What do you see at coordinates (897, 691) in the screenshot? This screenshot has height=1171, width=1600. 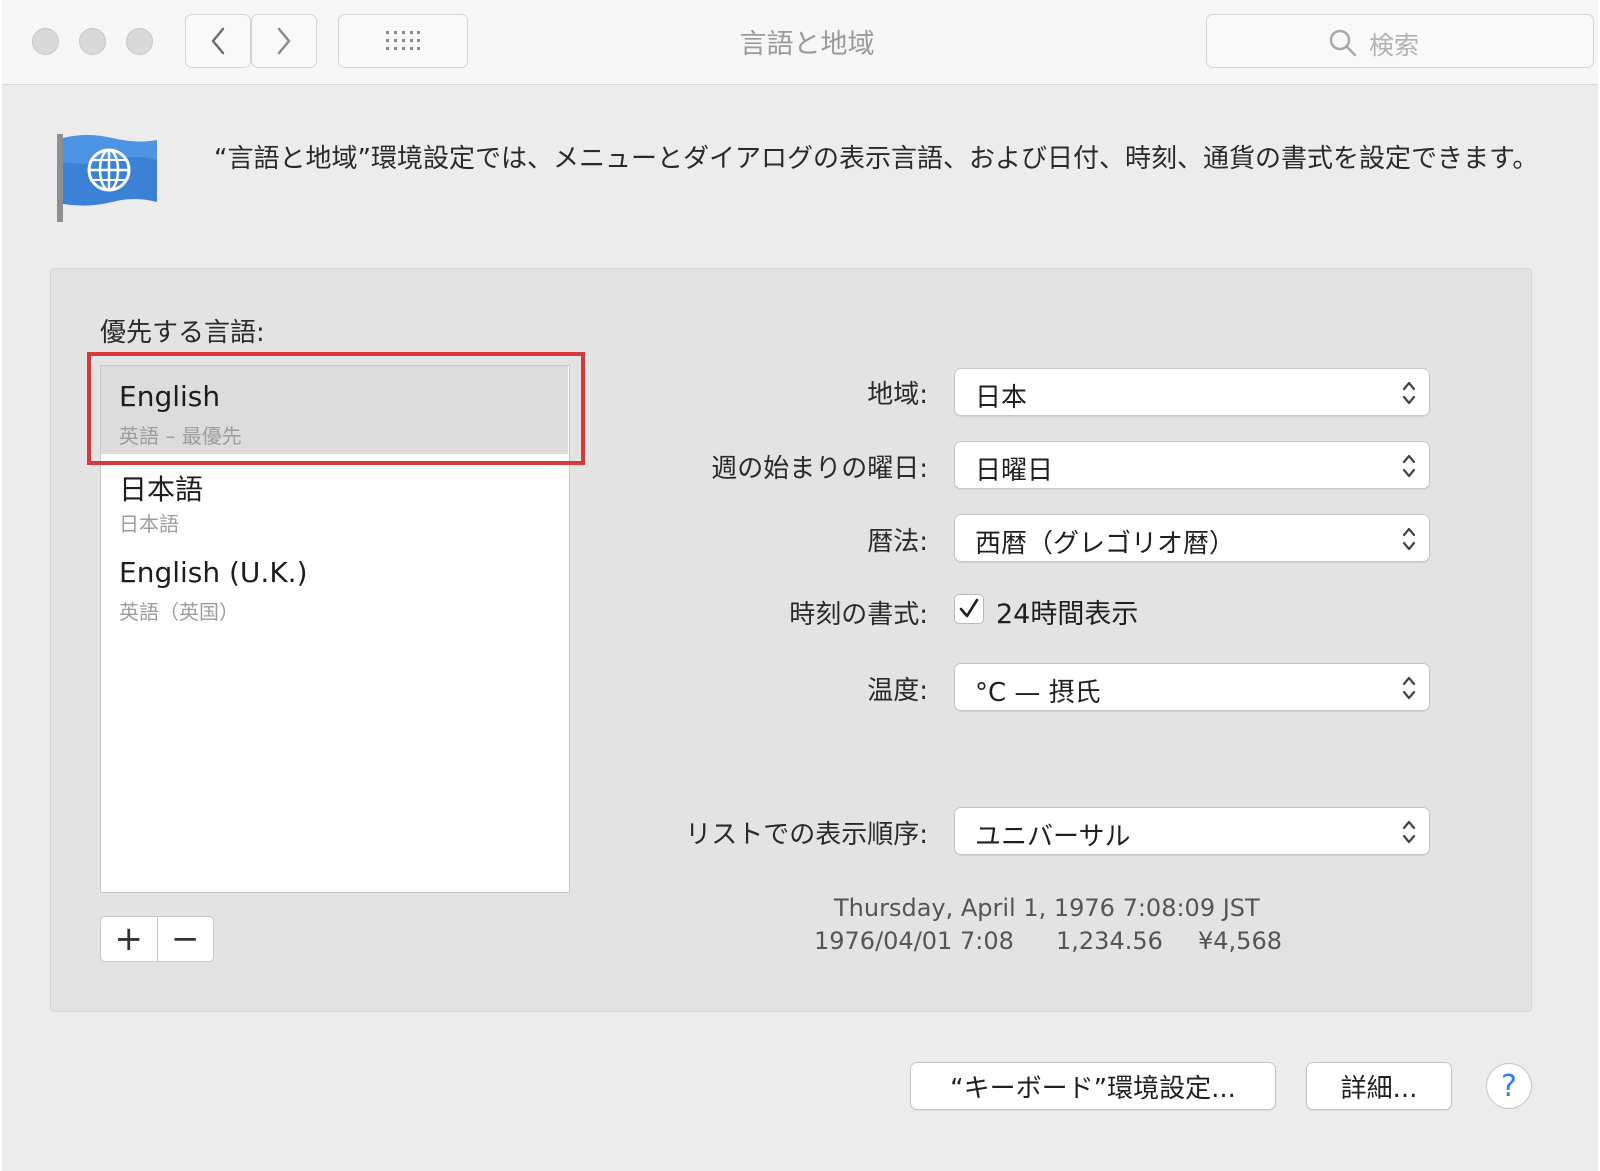 I see `temperature-label: 温度:` at bounding box center [897, 691].